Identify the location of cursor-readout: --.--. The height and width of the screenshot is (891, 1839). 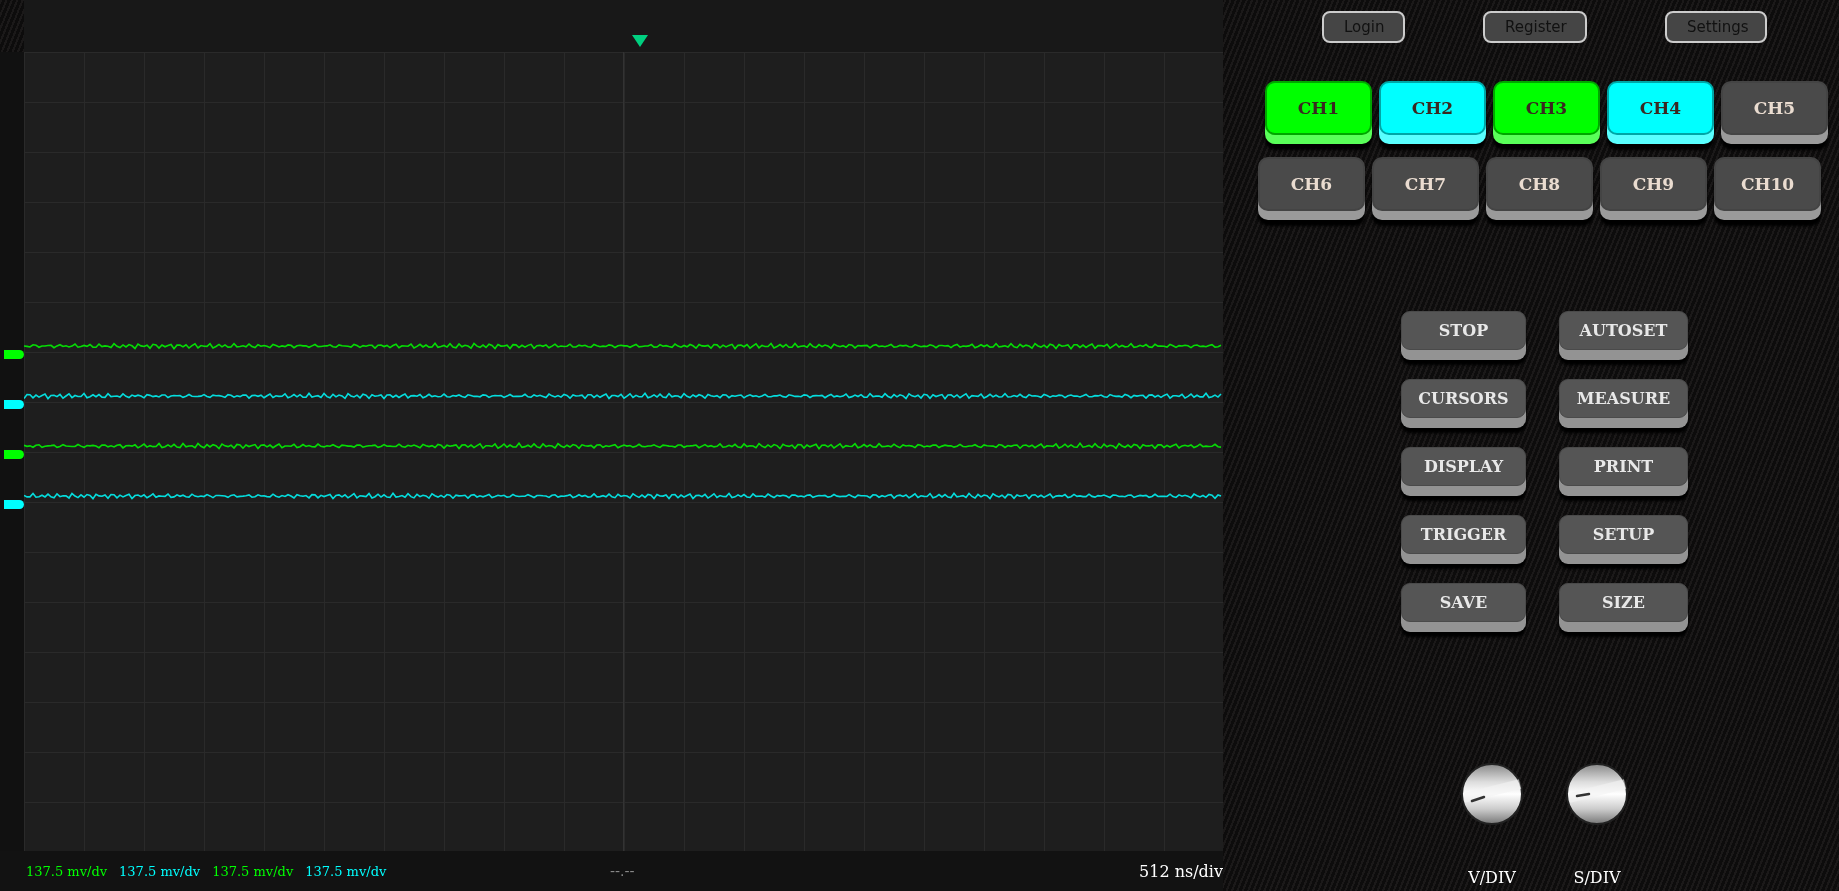
(622, 871).